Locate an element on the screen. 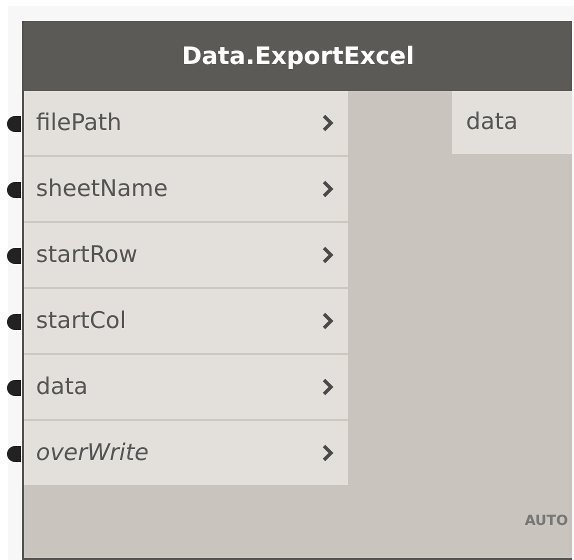 This screenshot has width=574, height=560. output-label: data is located at coordinates (512, 122).